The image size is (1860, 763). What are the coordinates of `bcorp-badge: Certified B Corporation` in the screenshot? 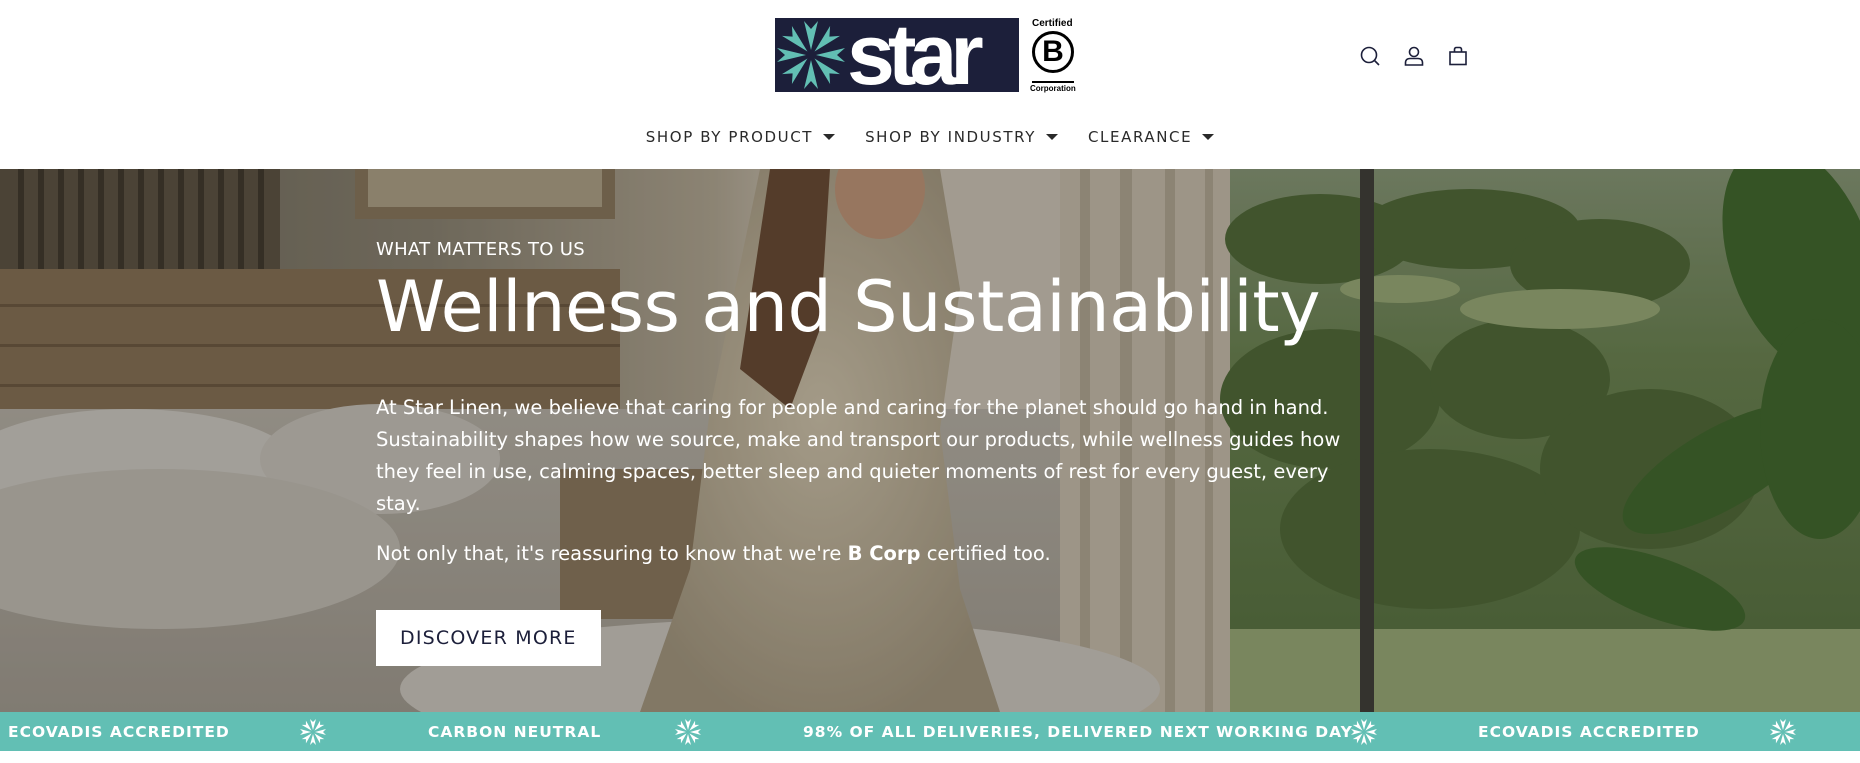 It's located at (1054, 56).